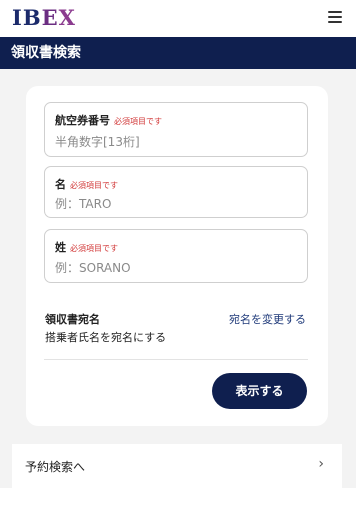  What do you see at coordinates (178, 502) in the screenshot?
I see `page-bottom` at bounding box center [178, 502].